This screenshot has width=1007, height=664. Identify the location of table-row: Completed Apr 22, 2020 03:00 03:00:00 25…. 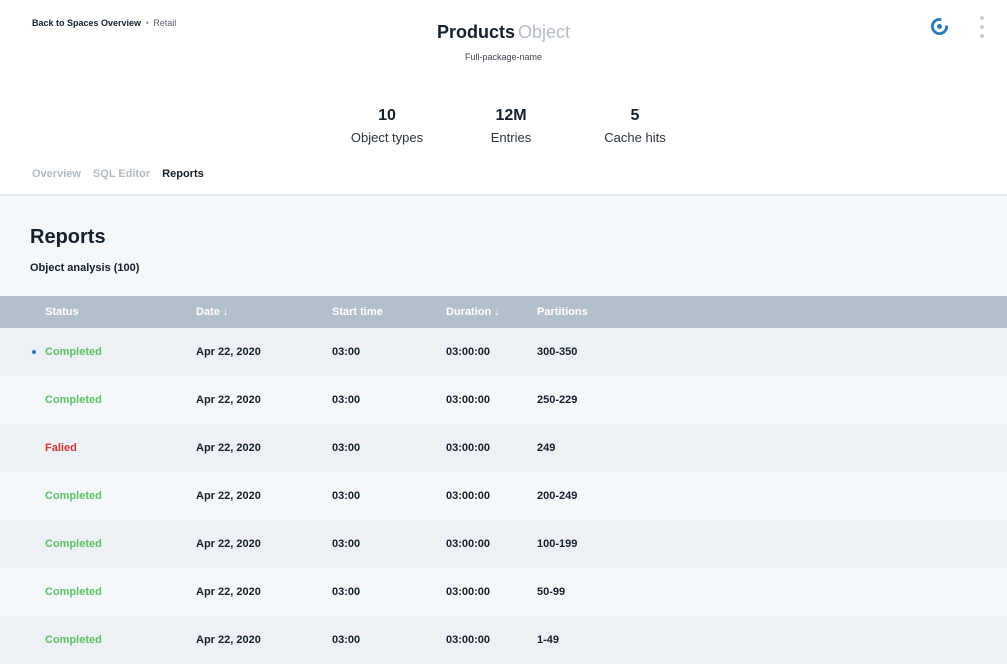
(503, 400).